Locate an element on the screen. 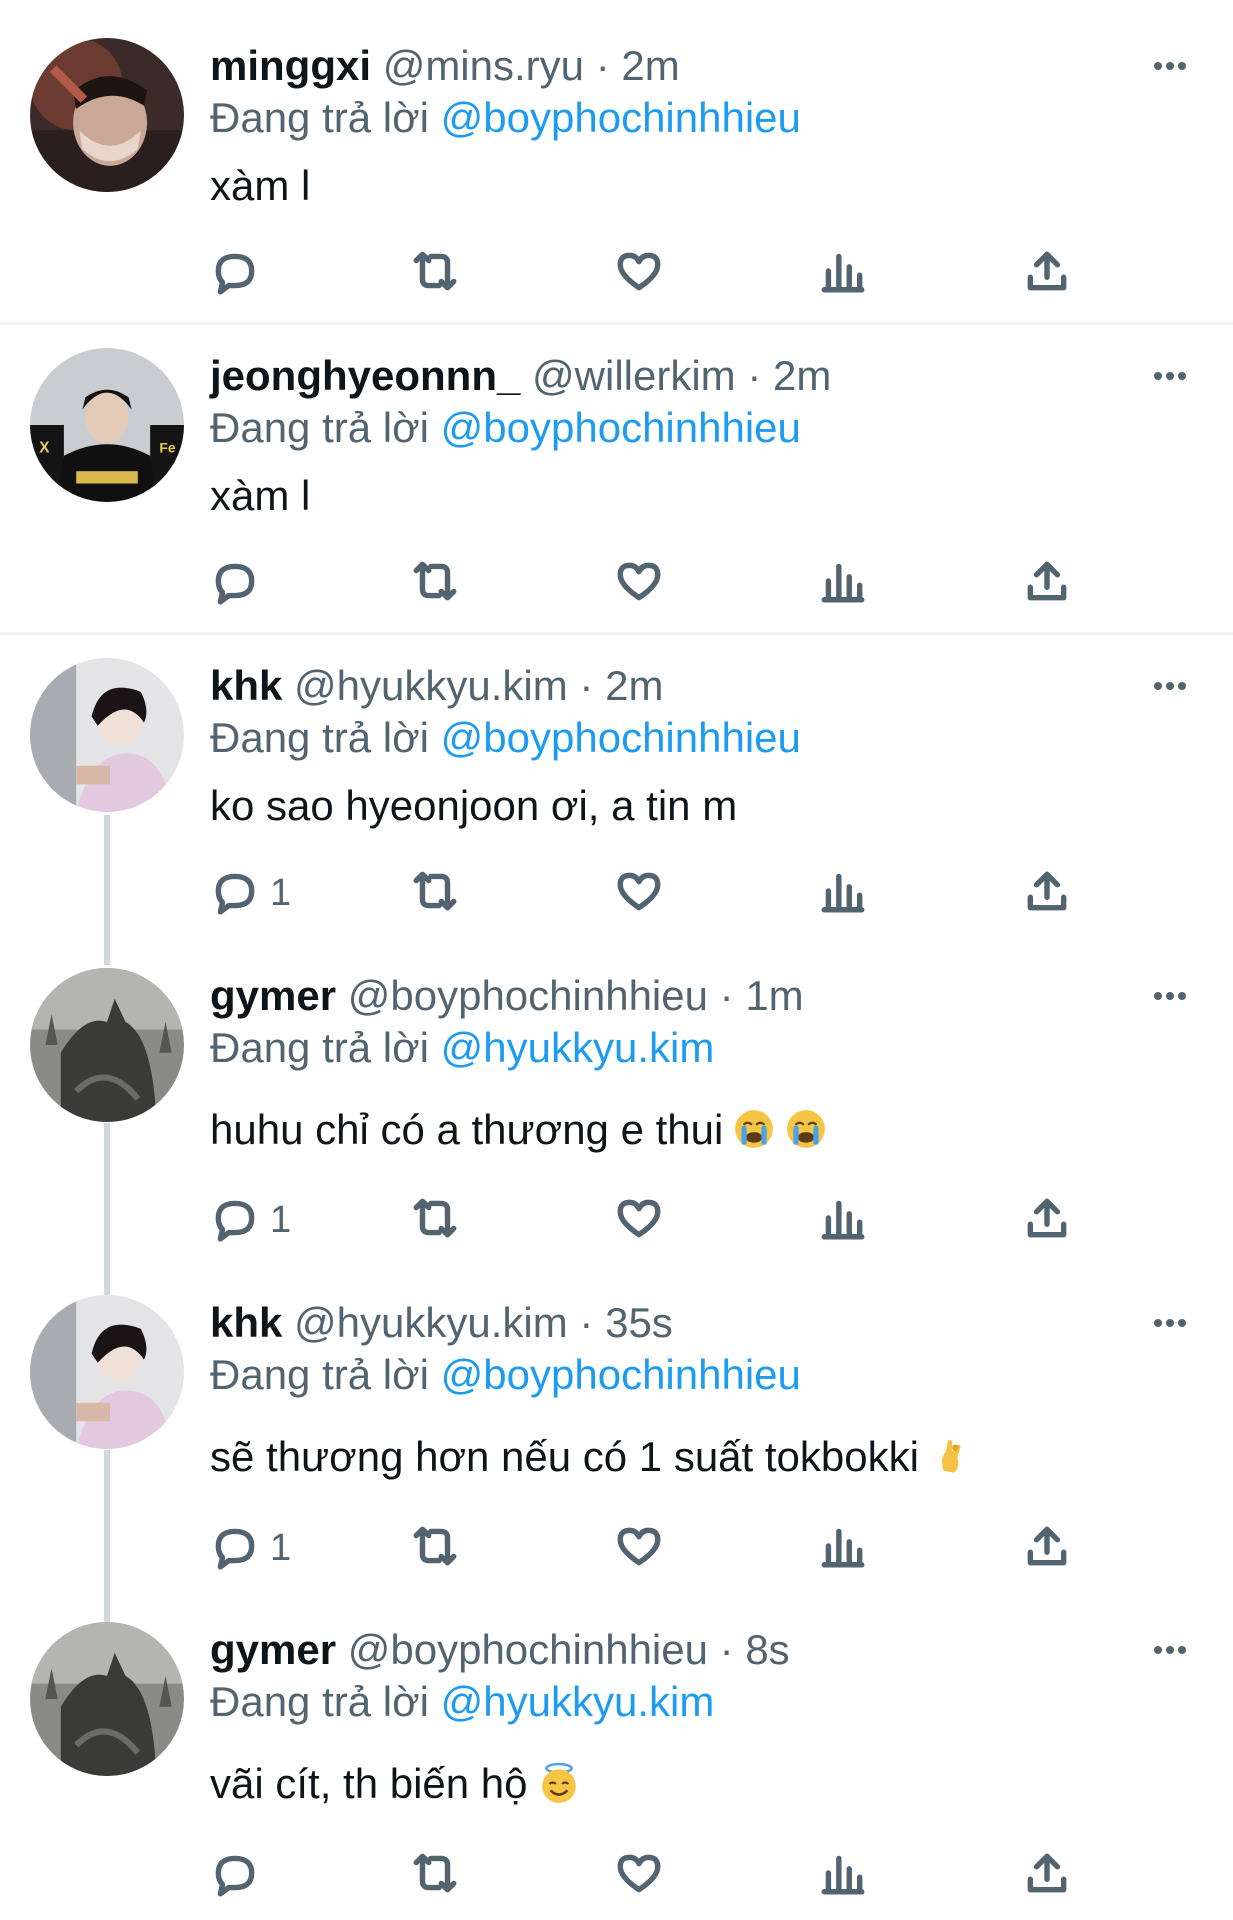 This screenshot has width=1233, height=1920. timestamp: 35s is located at coordinates (639, 1322).